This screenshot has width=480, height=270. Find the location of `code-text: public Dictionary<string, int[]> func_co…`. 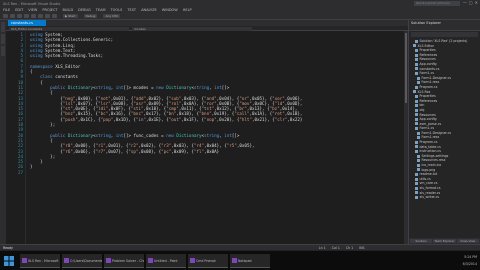

code-text: public Dictionary<string, int[]> func_co… is located at coordinates (145, 135).